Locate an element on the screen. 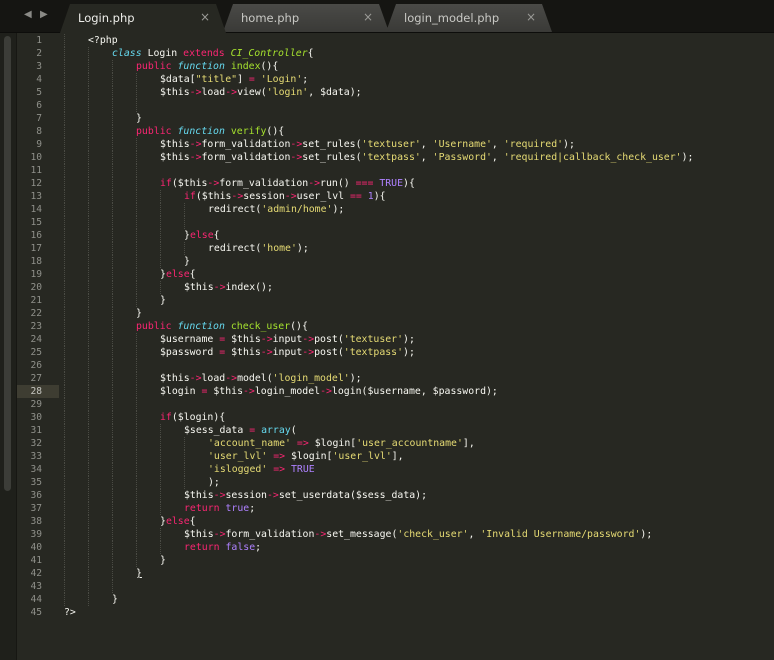 The width and height of the screenshot is (774, 660). code-line: if($this->session->user_lvl == 1){ is located at coordinates (378, 196).